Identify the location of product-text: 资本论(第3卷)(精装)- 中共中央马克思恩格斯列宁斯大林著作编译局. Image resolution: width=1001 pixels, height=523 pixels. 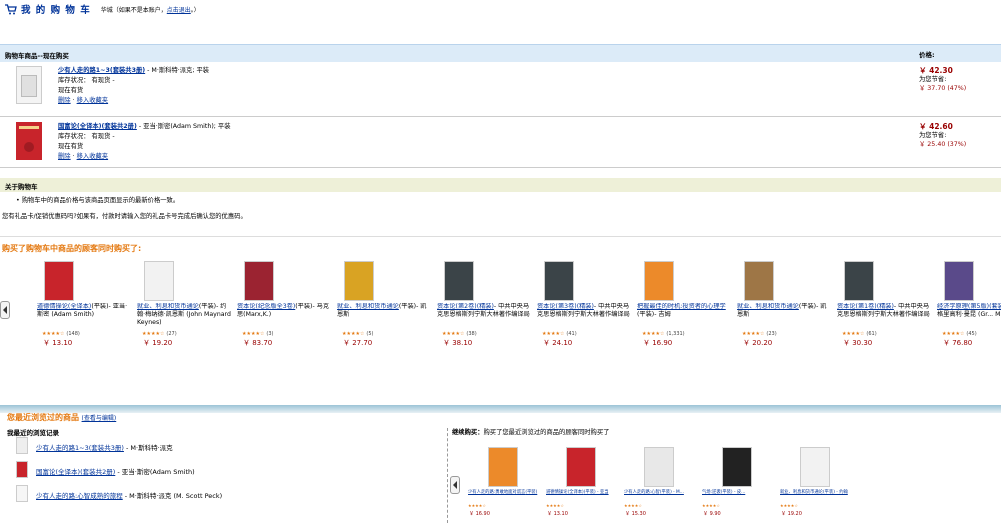
(584, 316).